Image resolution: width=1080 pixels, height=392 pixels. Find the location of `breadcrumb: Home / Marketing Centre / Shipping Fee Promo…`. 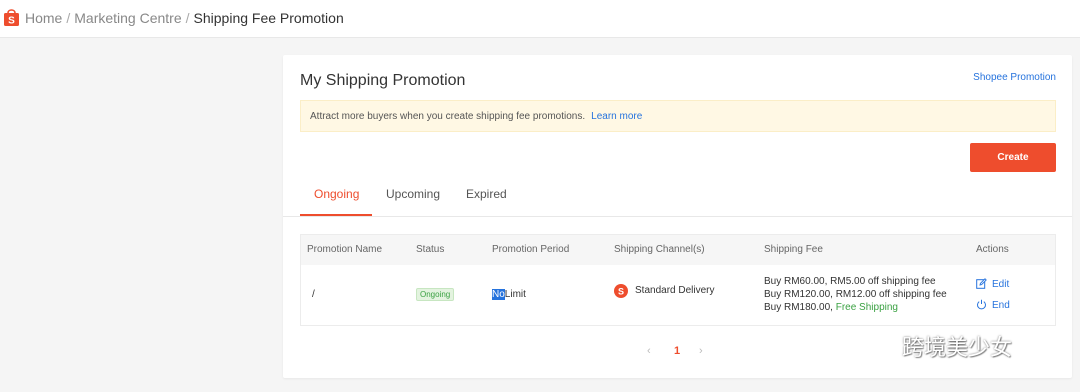

breadcrumb: Home / Marketing Centre / Shipping Fee Promo… is located at coordinates (184, 18).